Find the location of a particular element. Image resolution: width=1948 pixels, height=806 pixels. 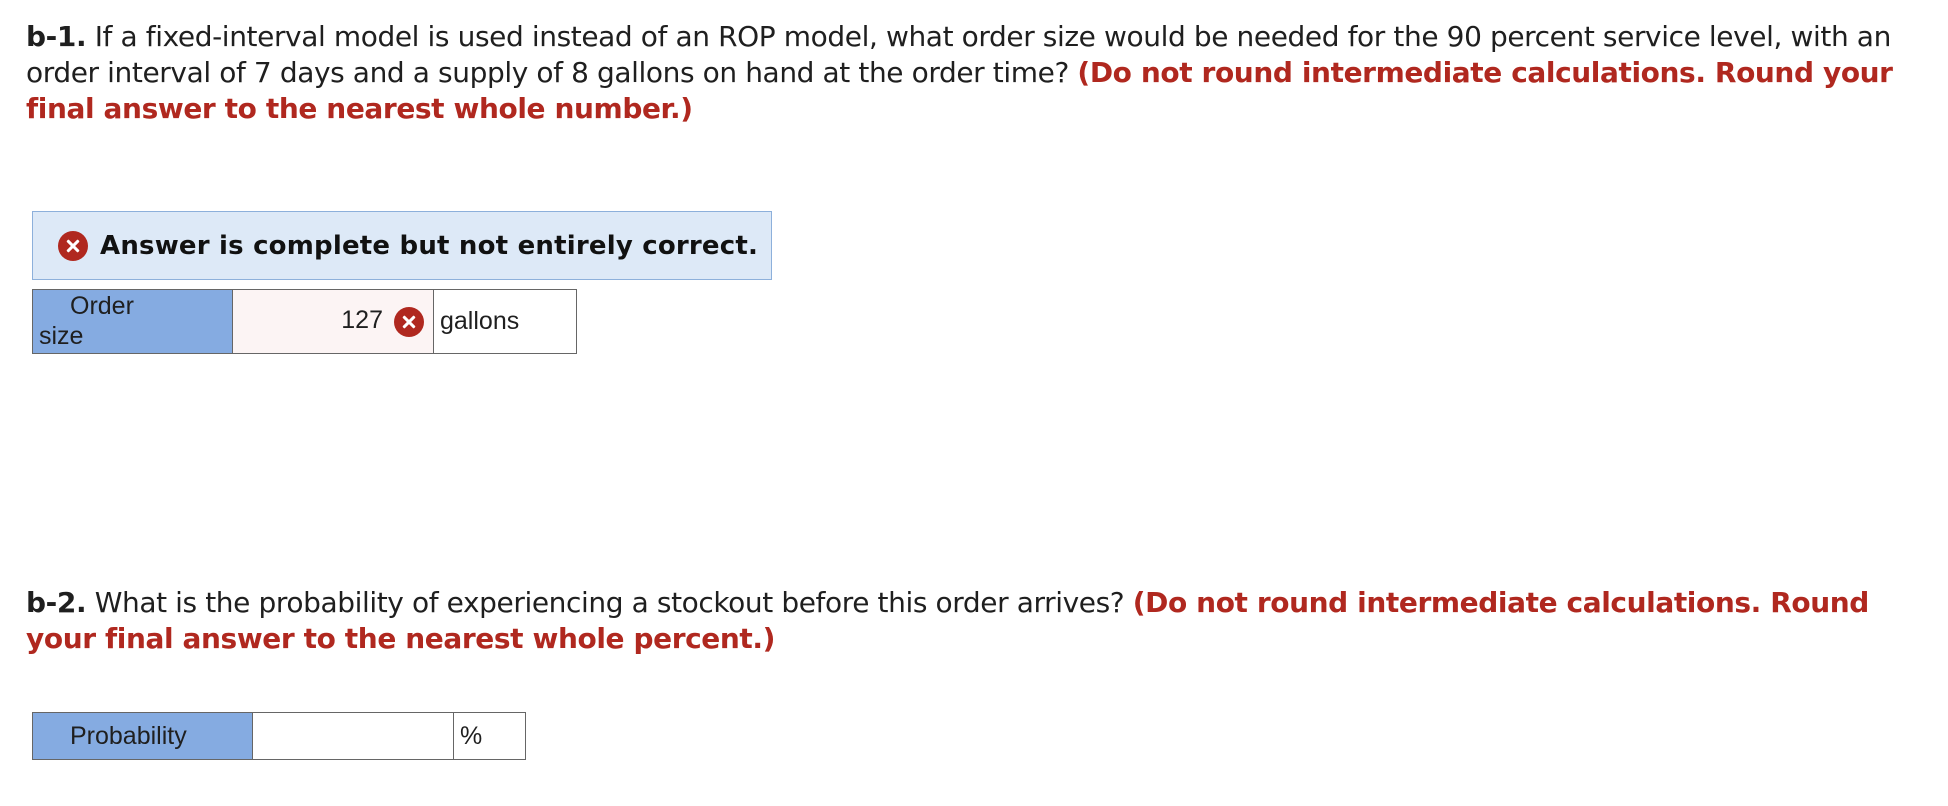

order-size-input: 127 is located at coordinates (333, 321).